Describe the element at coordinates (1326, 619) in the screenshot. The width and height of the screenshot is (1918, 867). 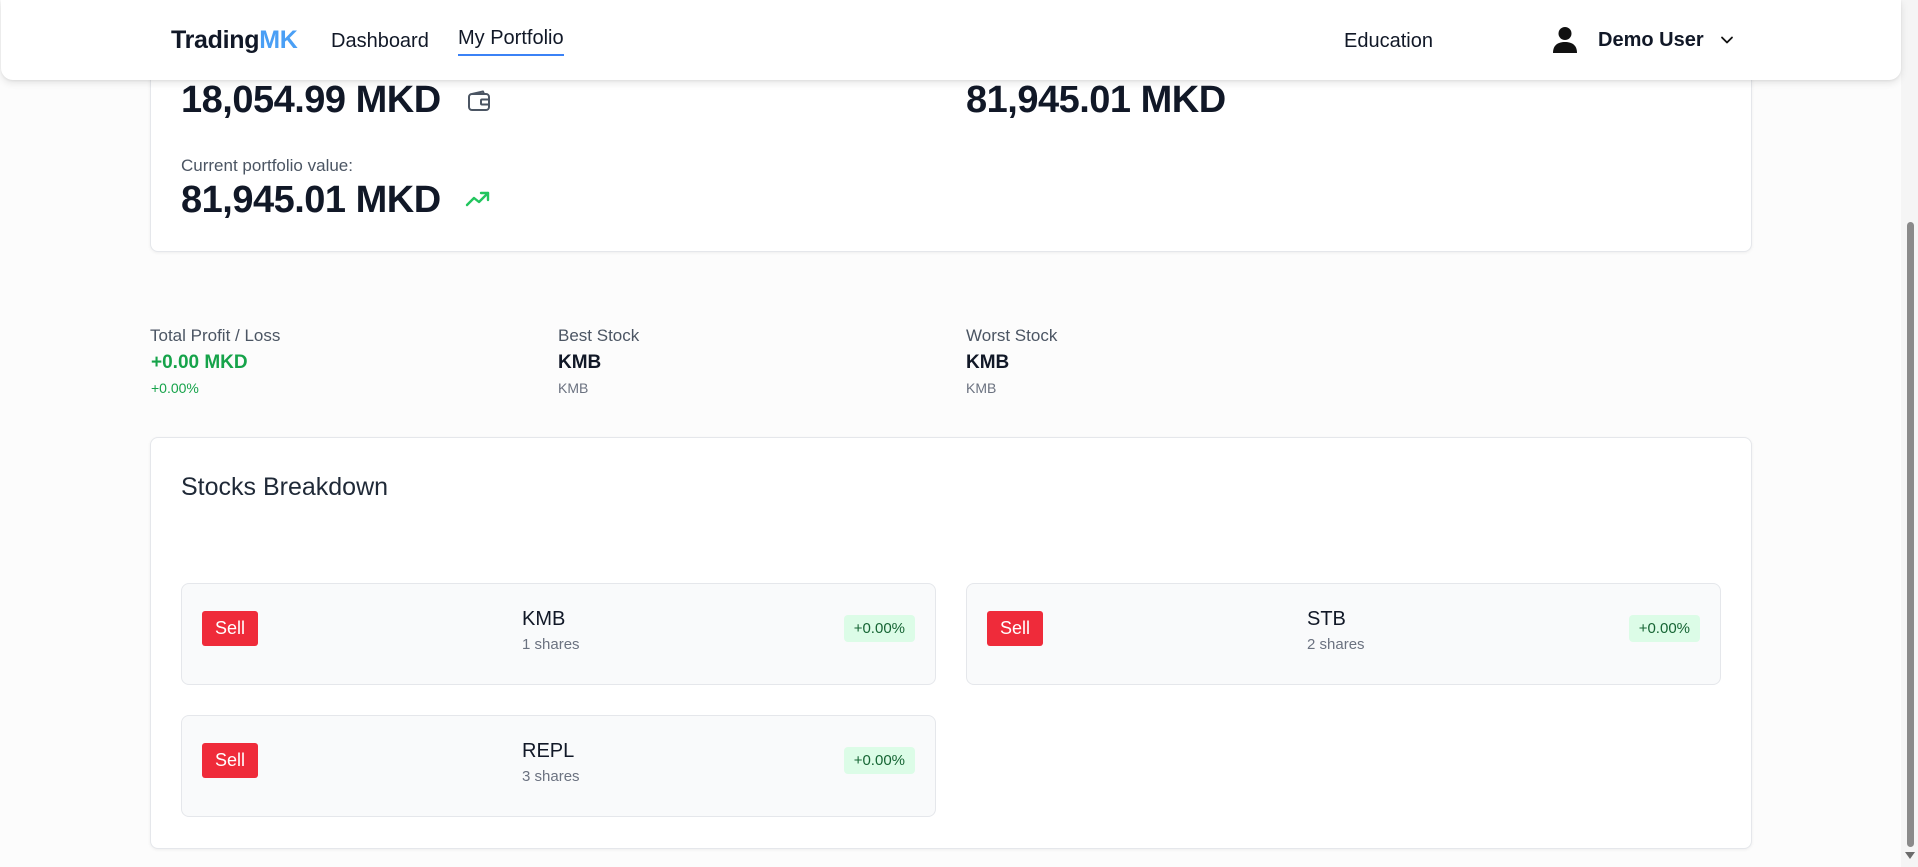
I see `stock-ticker: STB` at that location.